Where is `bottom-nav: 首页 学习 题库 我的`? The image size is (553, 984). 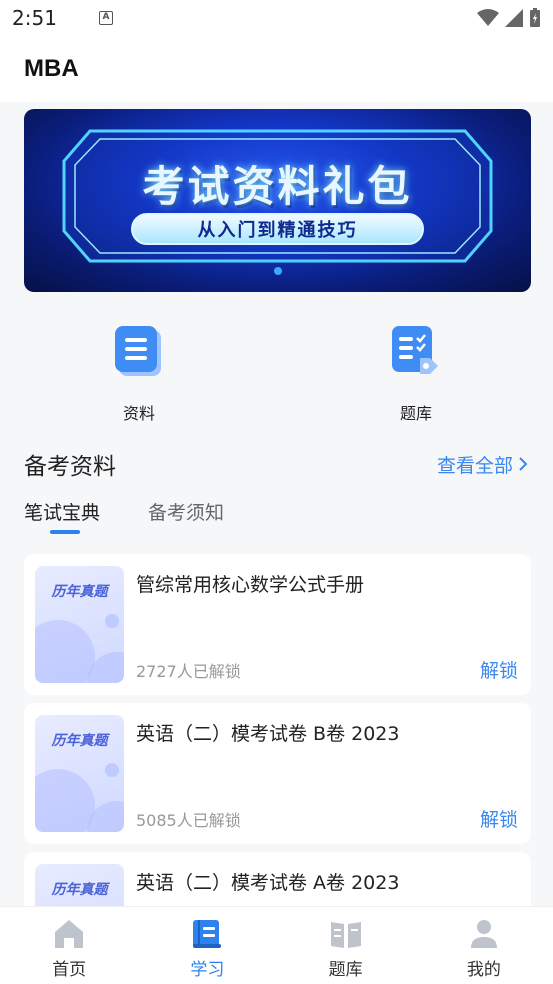 bottom-nav: 首页 学习 题库 我的 is located at coordinates (276, 945).